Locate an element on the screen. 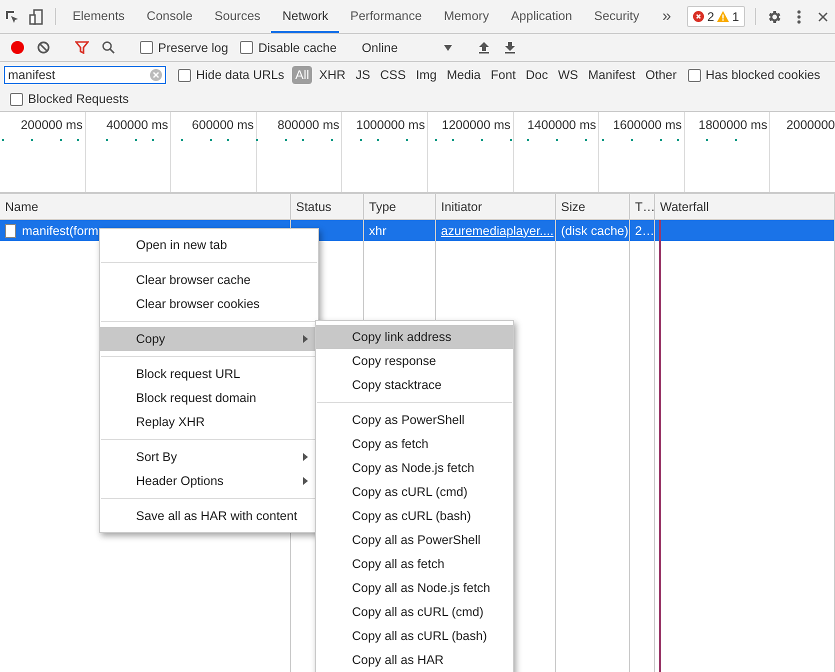 This screenshot has height=672, width=835. inspect-icon is located at coordinates (12, 16).